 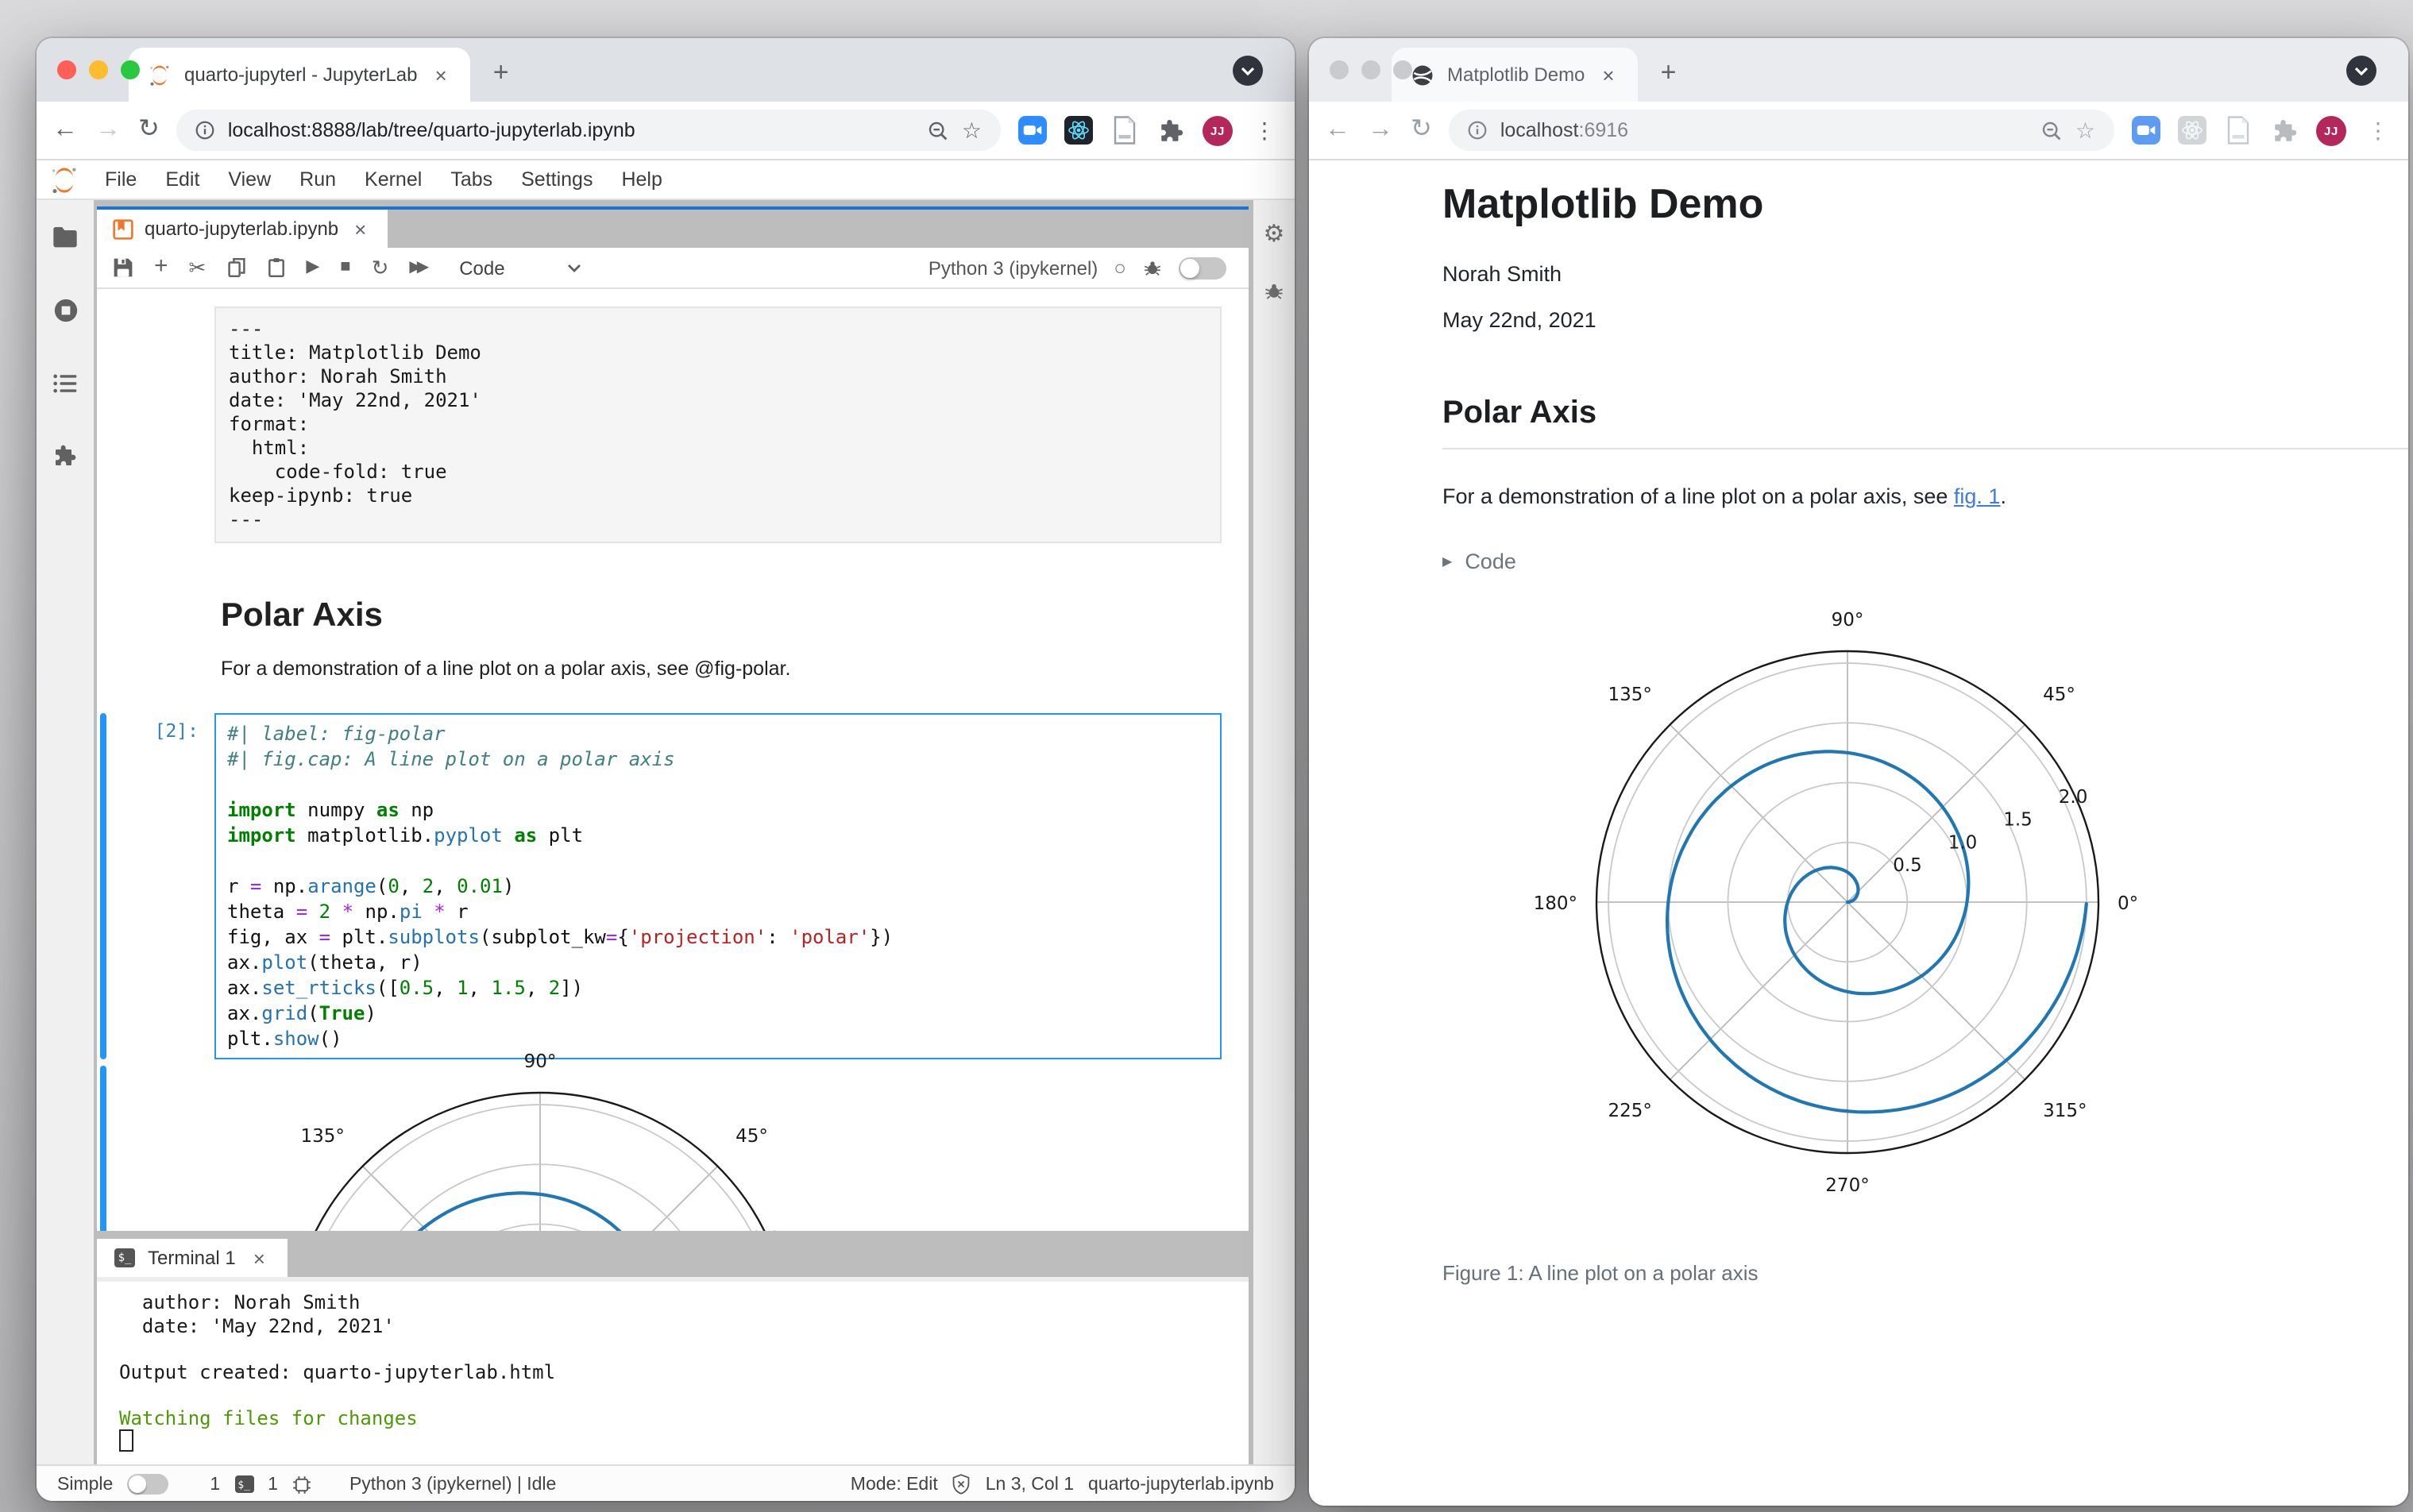 I want to click on menubar-items: File Edit View Run Kernel Tabs Settings Help, so click(x=384, y=179).